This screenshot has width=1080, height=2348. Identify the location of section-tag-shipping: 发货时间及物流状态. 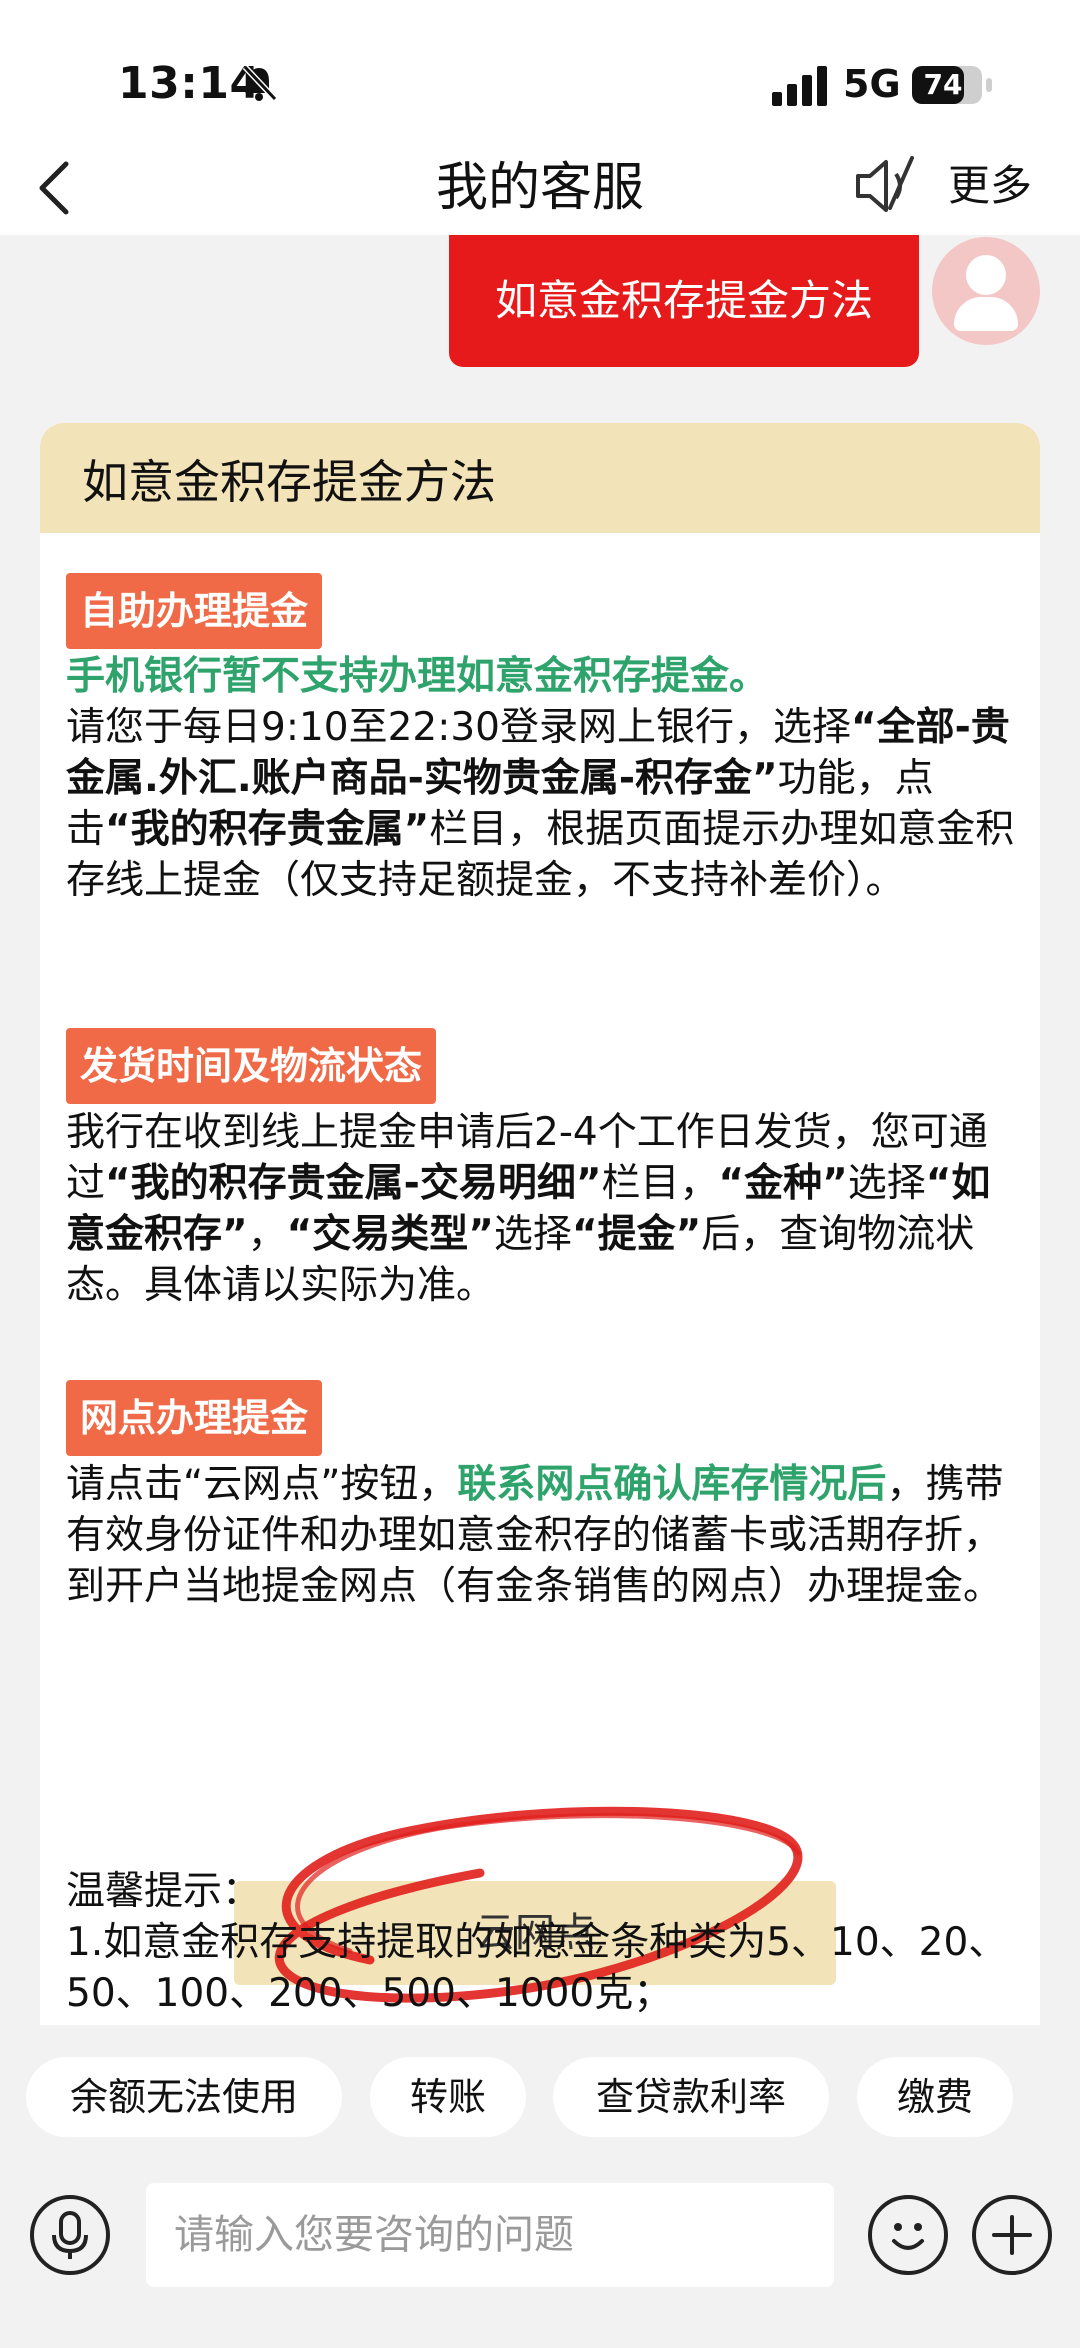
(251, 1066).